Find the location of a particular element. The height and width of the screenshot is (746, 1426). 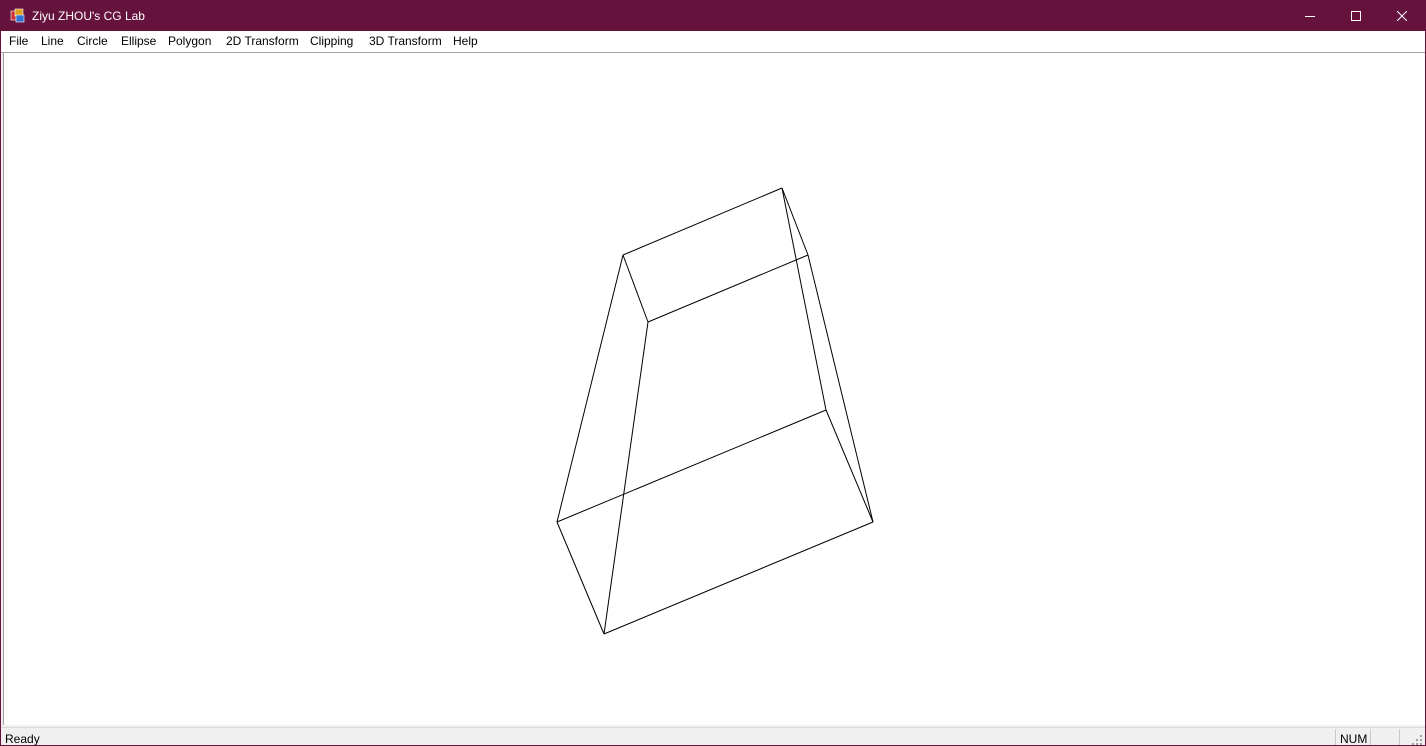

menu-help: Help is located at coordinates (465, 41).